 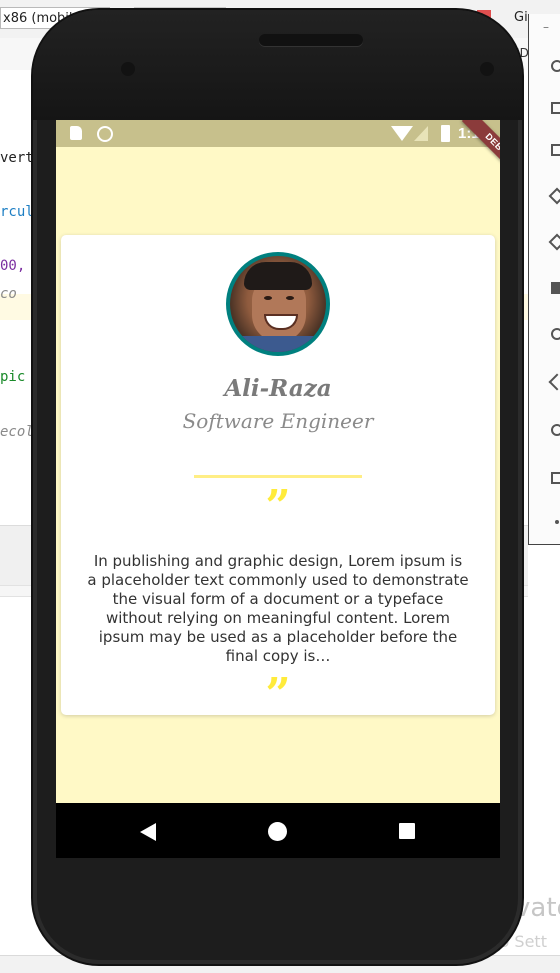 I want to click on more-icon, so click(x=557, y=522).